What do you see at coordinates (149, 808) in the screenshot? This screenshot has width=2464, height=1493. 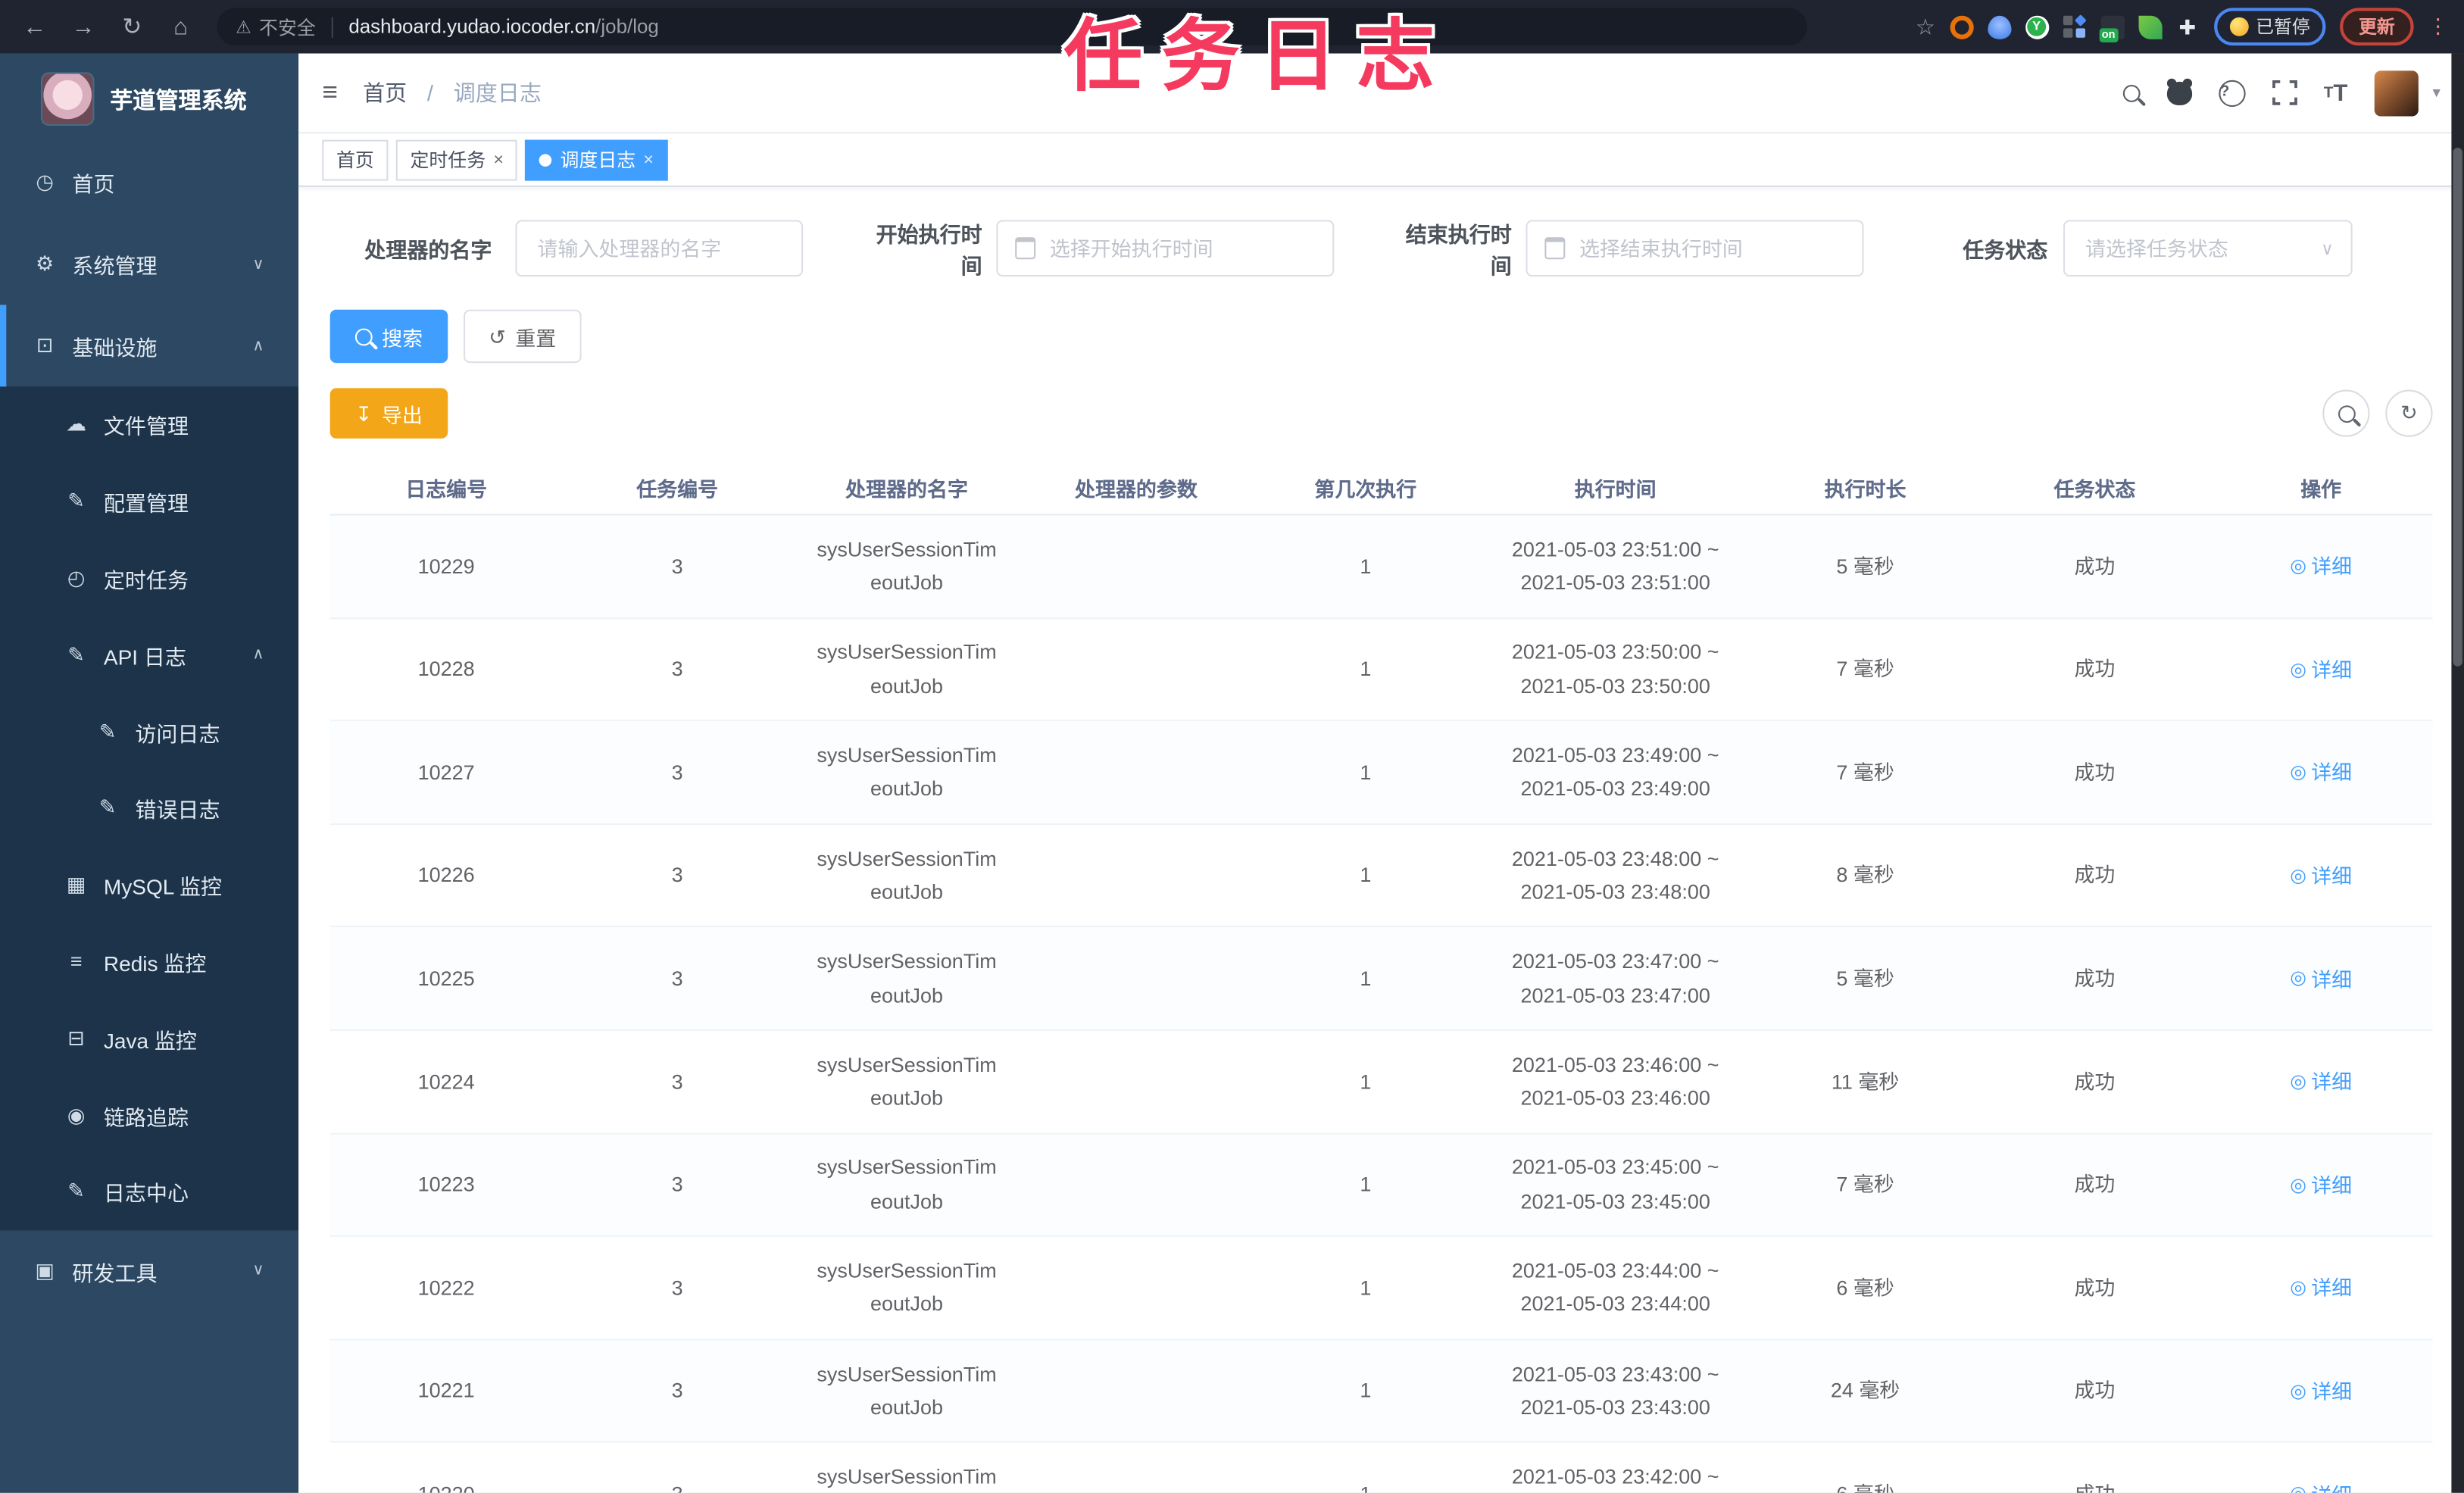 I see `sidebar-item: ✎ 错误日志` at bounding box center [149, 808].